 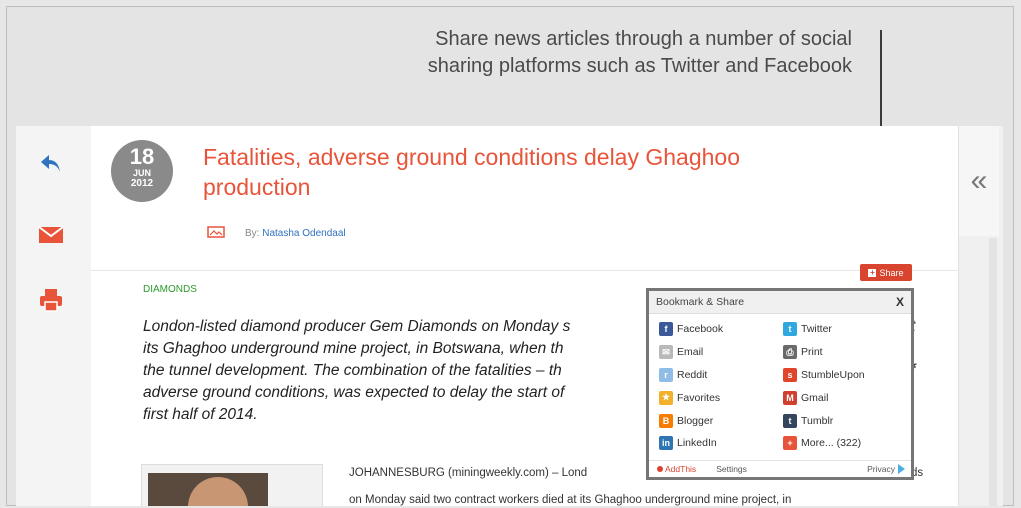 I want to click on more-icon: +, so click(x=790, y=443).